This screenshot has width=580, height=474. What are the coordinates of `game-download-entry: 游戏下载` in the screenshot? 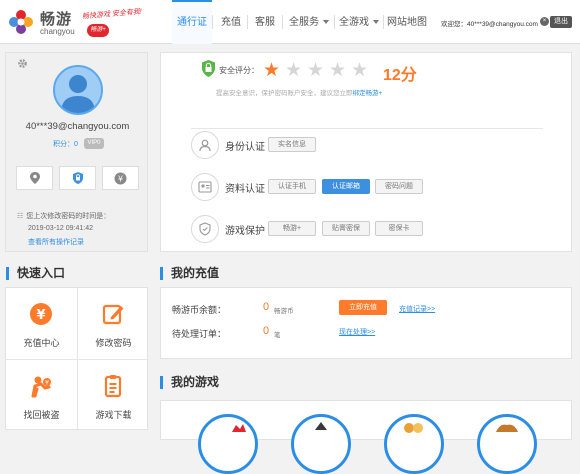 It's located at (113, 395).